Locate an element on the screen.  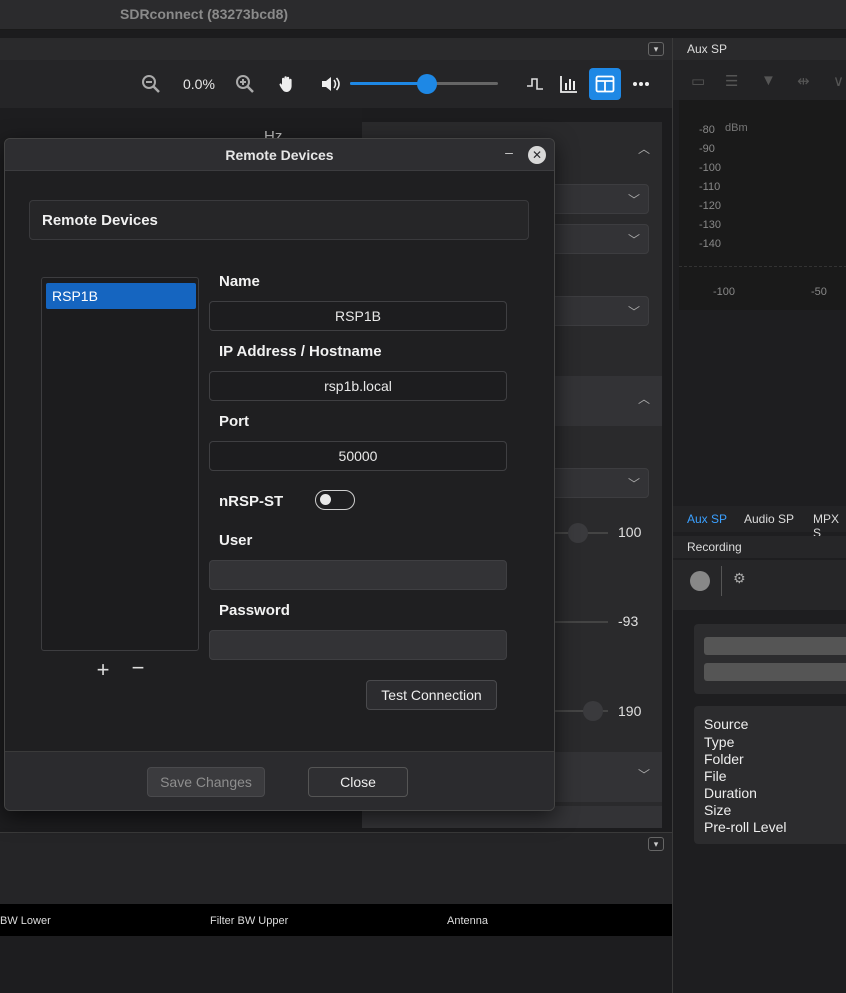
device-list: RSP1B is located at coordinates (120, 464).